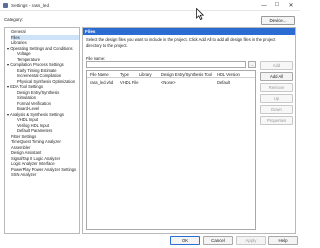 Image resolution: width=320 pixels, height=248 pixels. What do you see at coordinates (41, 48) in the screenshot?
I see `tree-item-label: Operating Settings and Conditions` at bounding box center [41, 48].